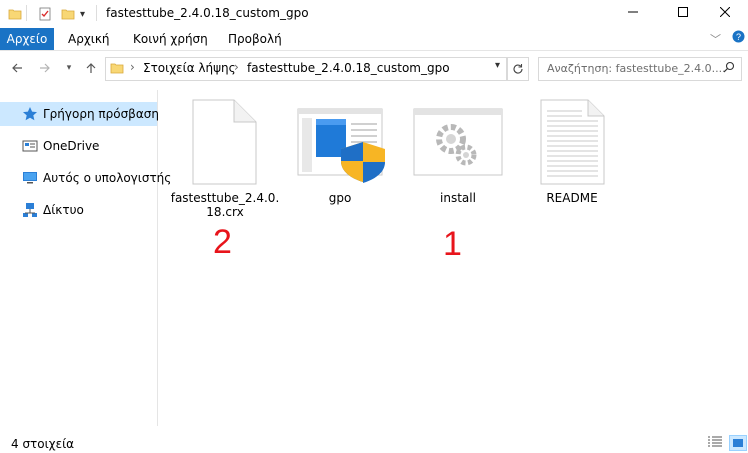 The width and height of the screenshot is (748, 453). I want to click on minimize-icon, so click(633, 12).